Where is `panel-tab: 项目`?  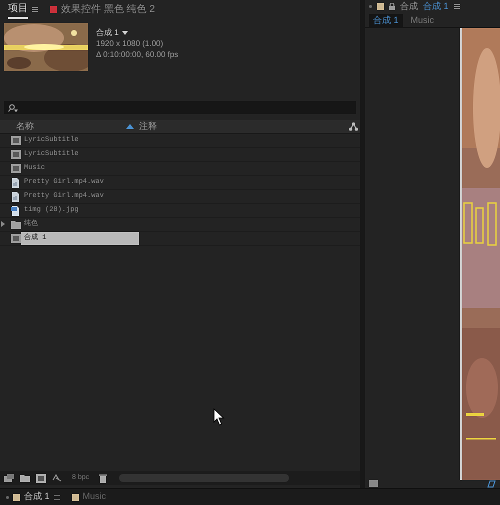 panel-tab: 项目 is located at coordinates (18, 9).